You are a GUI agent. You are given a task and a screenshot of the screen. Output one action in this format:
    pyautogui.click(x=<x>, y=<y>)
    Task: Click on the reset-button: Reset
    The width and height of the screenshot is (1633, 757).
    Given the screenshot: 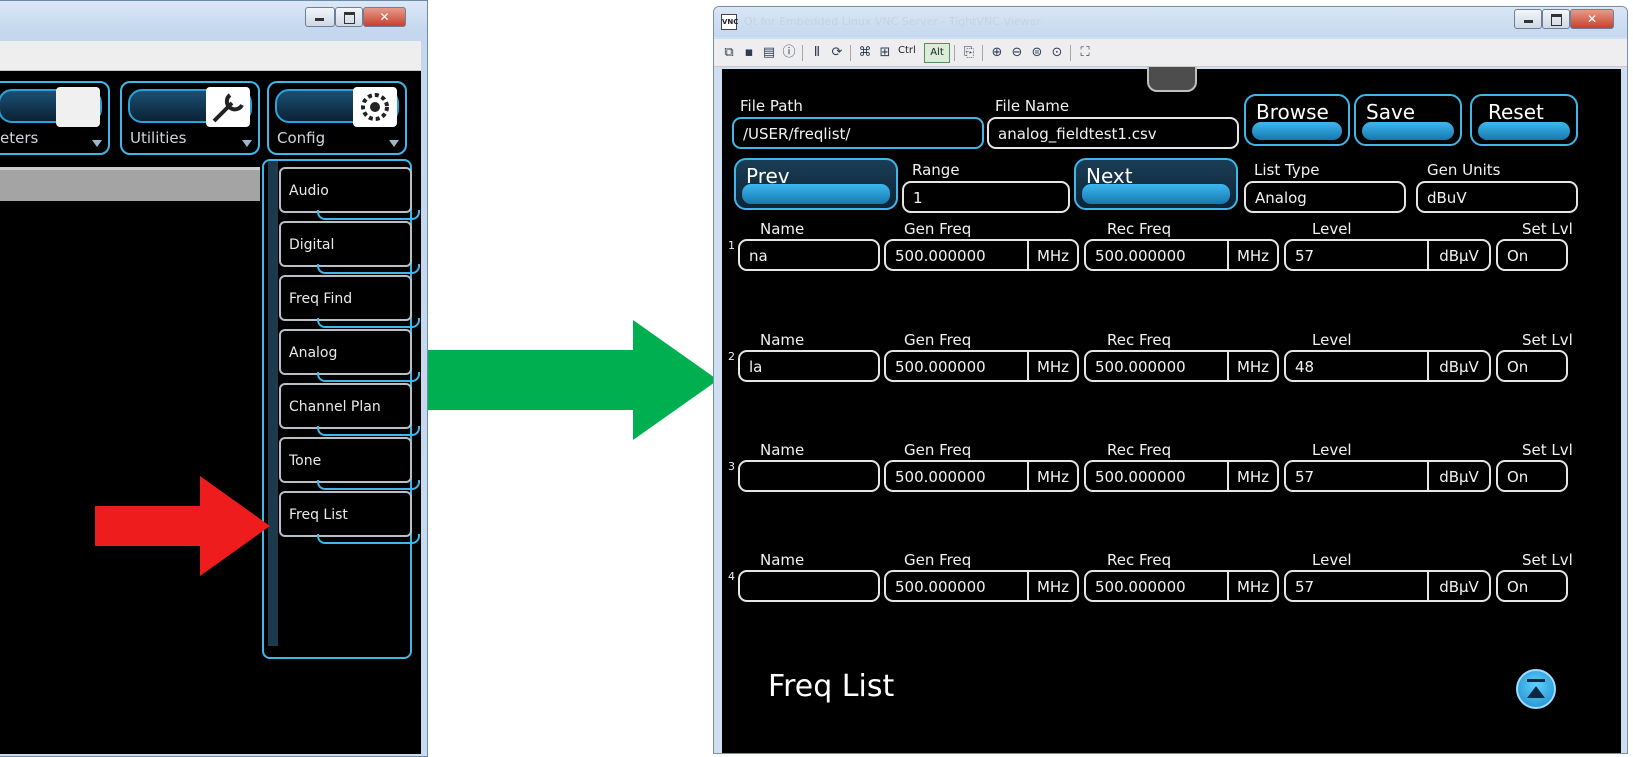 What is the action you would take?
    pyautogui.click(x=1524, y=120)
    